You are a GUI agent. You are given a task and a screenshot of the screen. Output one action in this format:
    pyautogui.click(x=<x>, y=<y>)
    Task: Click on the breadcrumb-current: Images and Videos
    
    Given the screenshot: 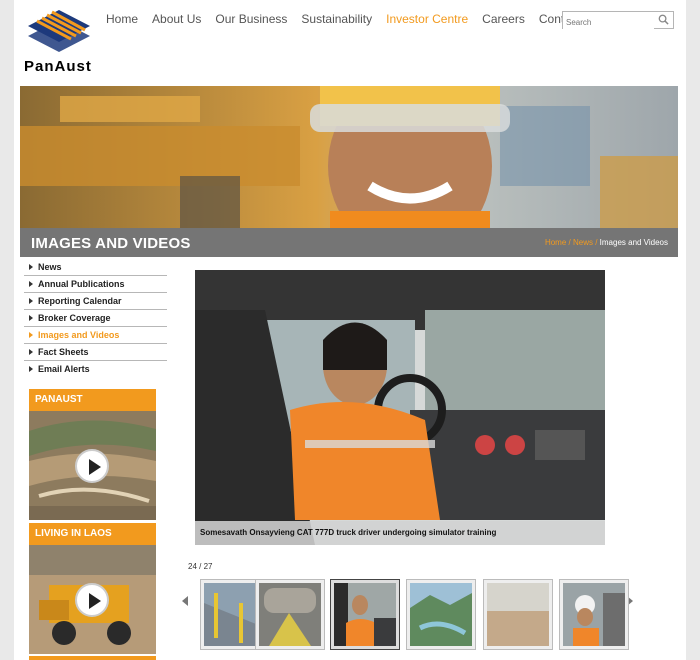 What is the action you would take?
    pyautogui.click(x=633, y=242)
    